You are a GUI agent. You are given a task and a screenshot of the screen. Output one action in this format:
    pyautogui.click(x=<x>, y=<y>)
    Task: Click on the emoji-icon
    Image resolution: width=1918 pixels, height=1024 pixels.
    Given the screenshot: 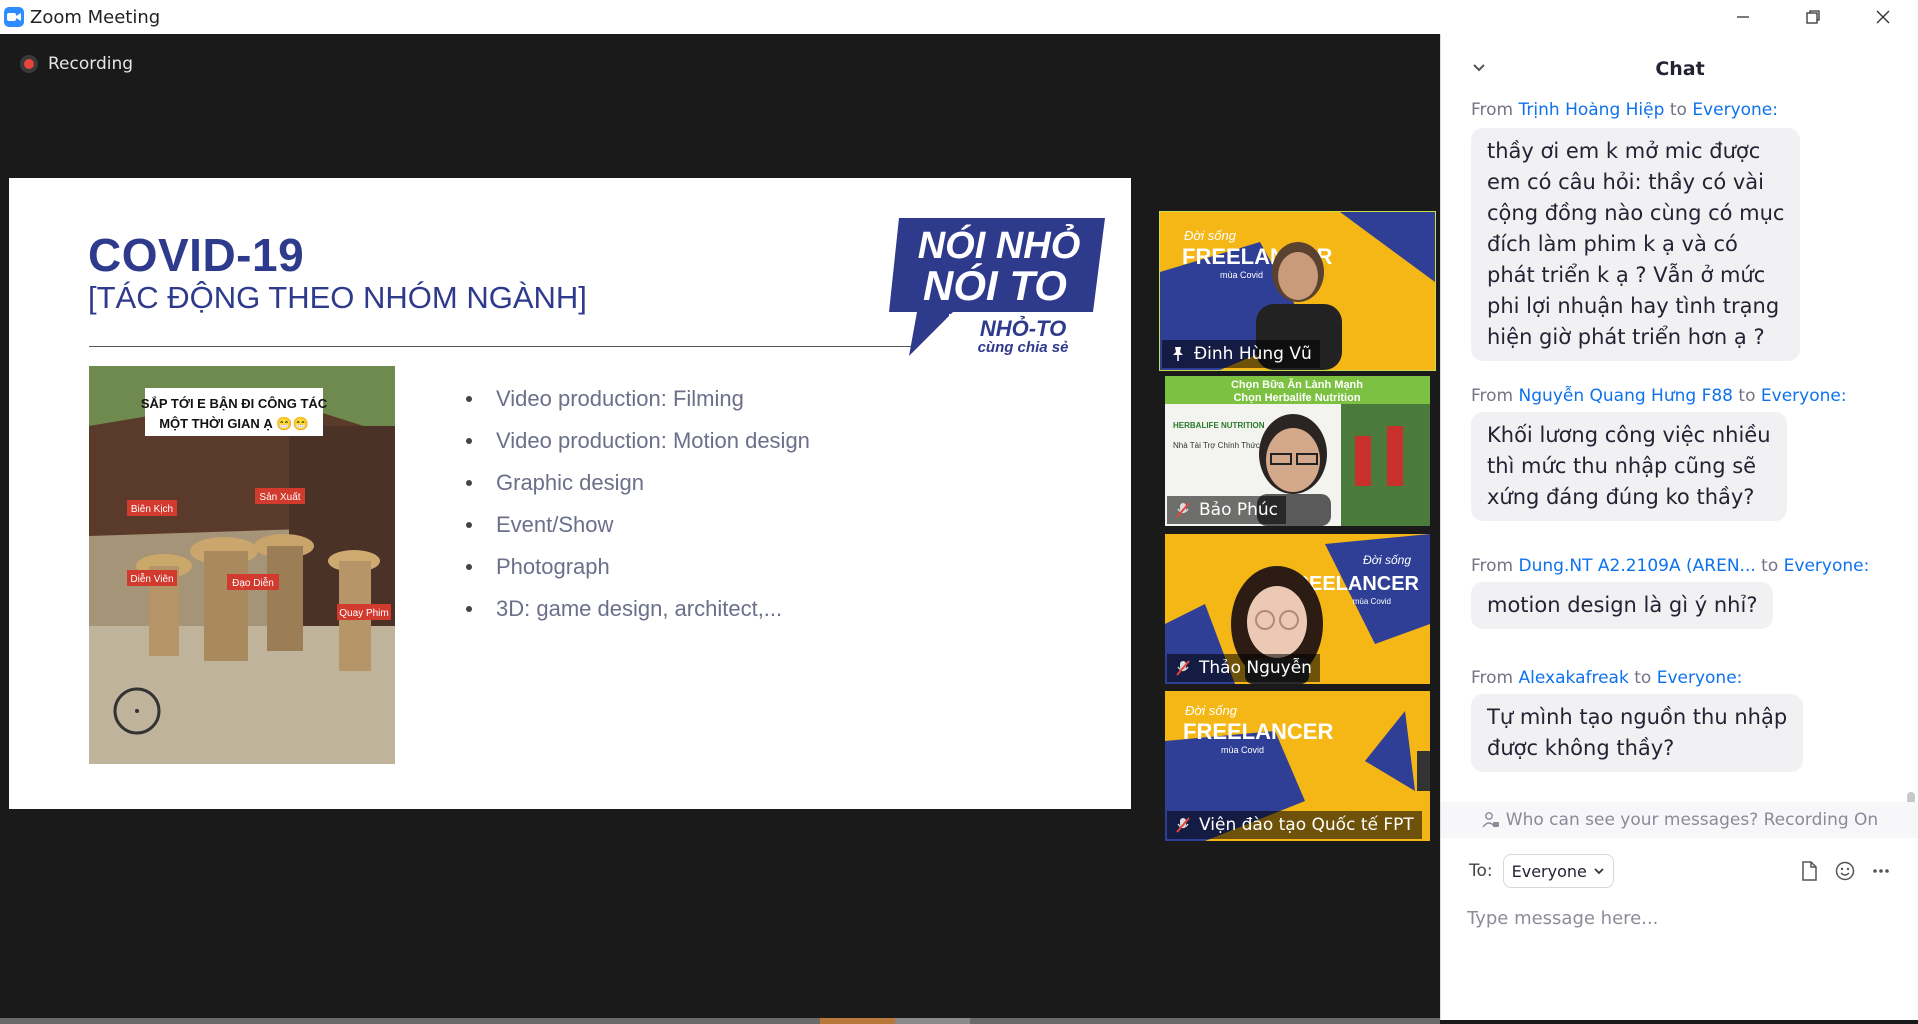 What is the action you would take?
    pyautogui.click(x=1845, y=871)
    